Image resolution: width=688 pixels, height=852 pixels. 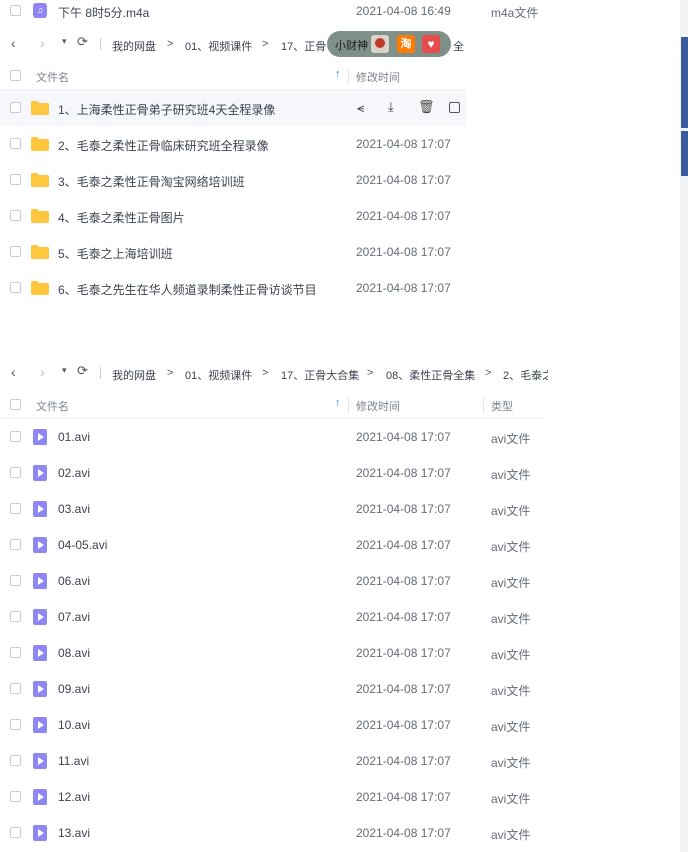 What do you see at coordinates (403, 288) in the screenshot?
I see `folder-time: 2021-04-08 17:07` at bounding box center [403, 288].